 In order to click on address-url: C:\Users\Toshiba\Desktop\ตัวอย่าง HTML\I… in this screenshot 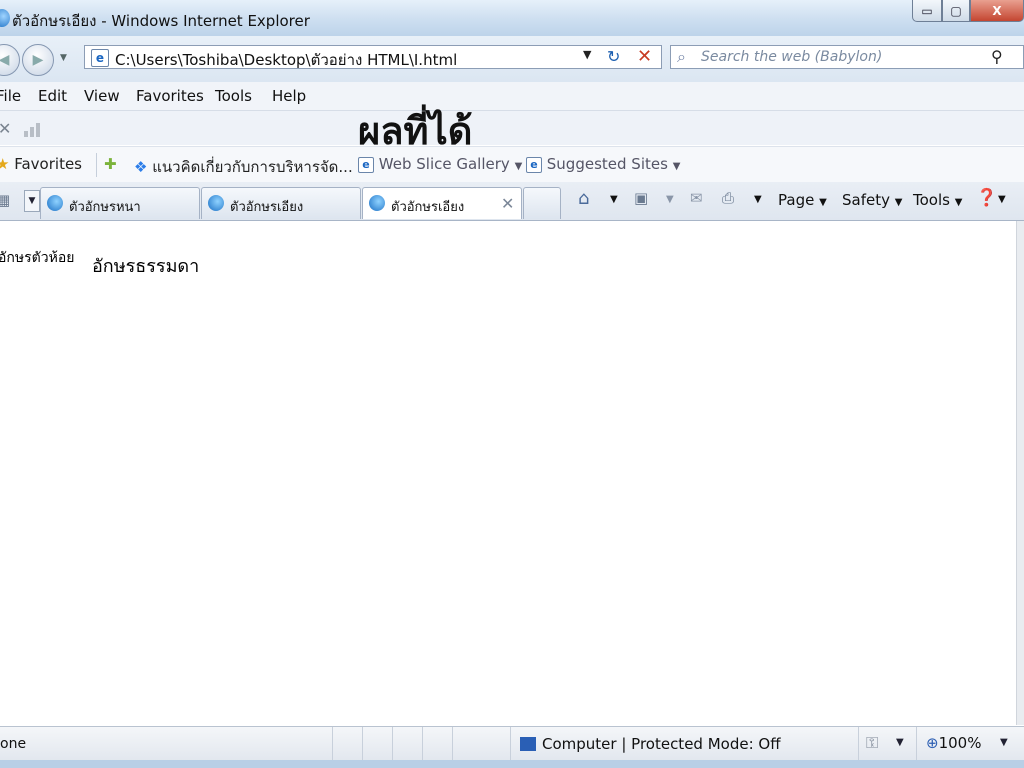, I will do `click(286, 60)`.